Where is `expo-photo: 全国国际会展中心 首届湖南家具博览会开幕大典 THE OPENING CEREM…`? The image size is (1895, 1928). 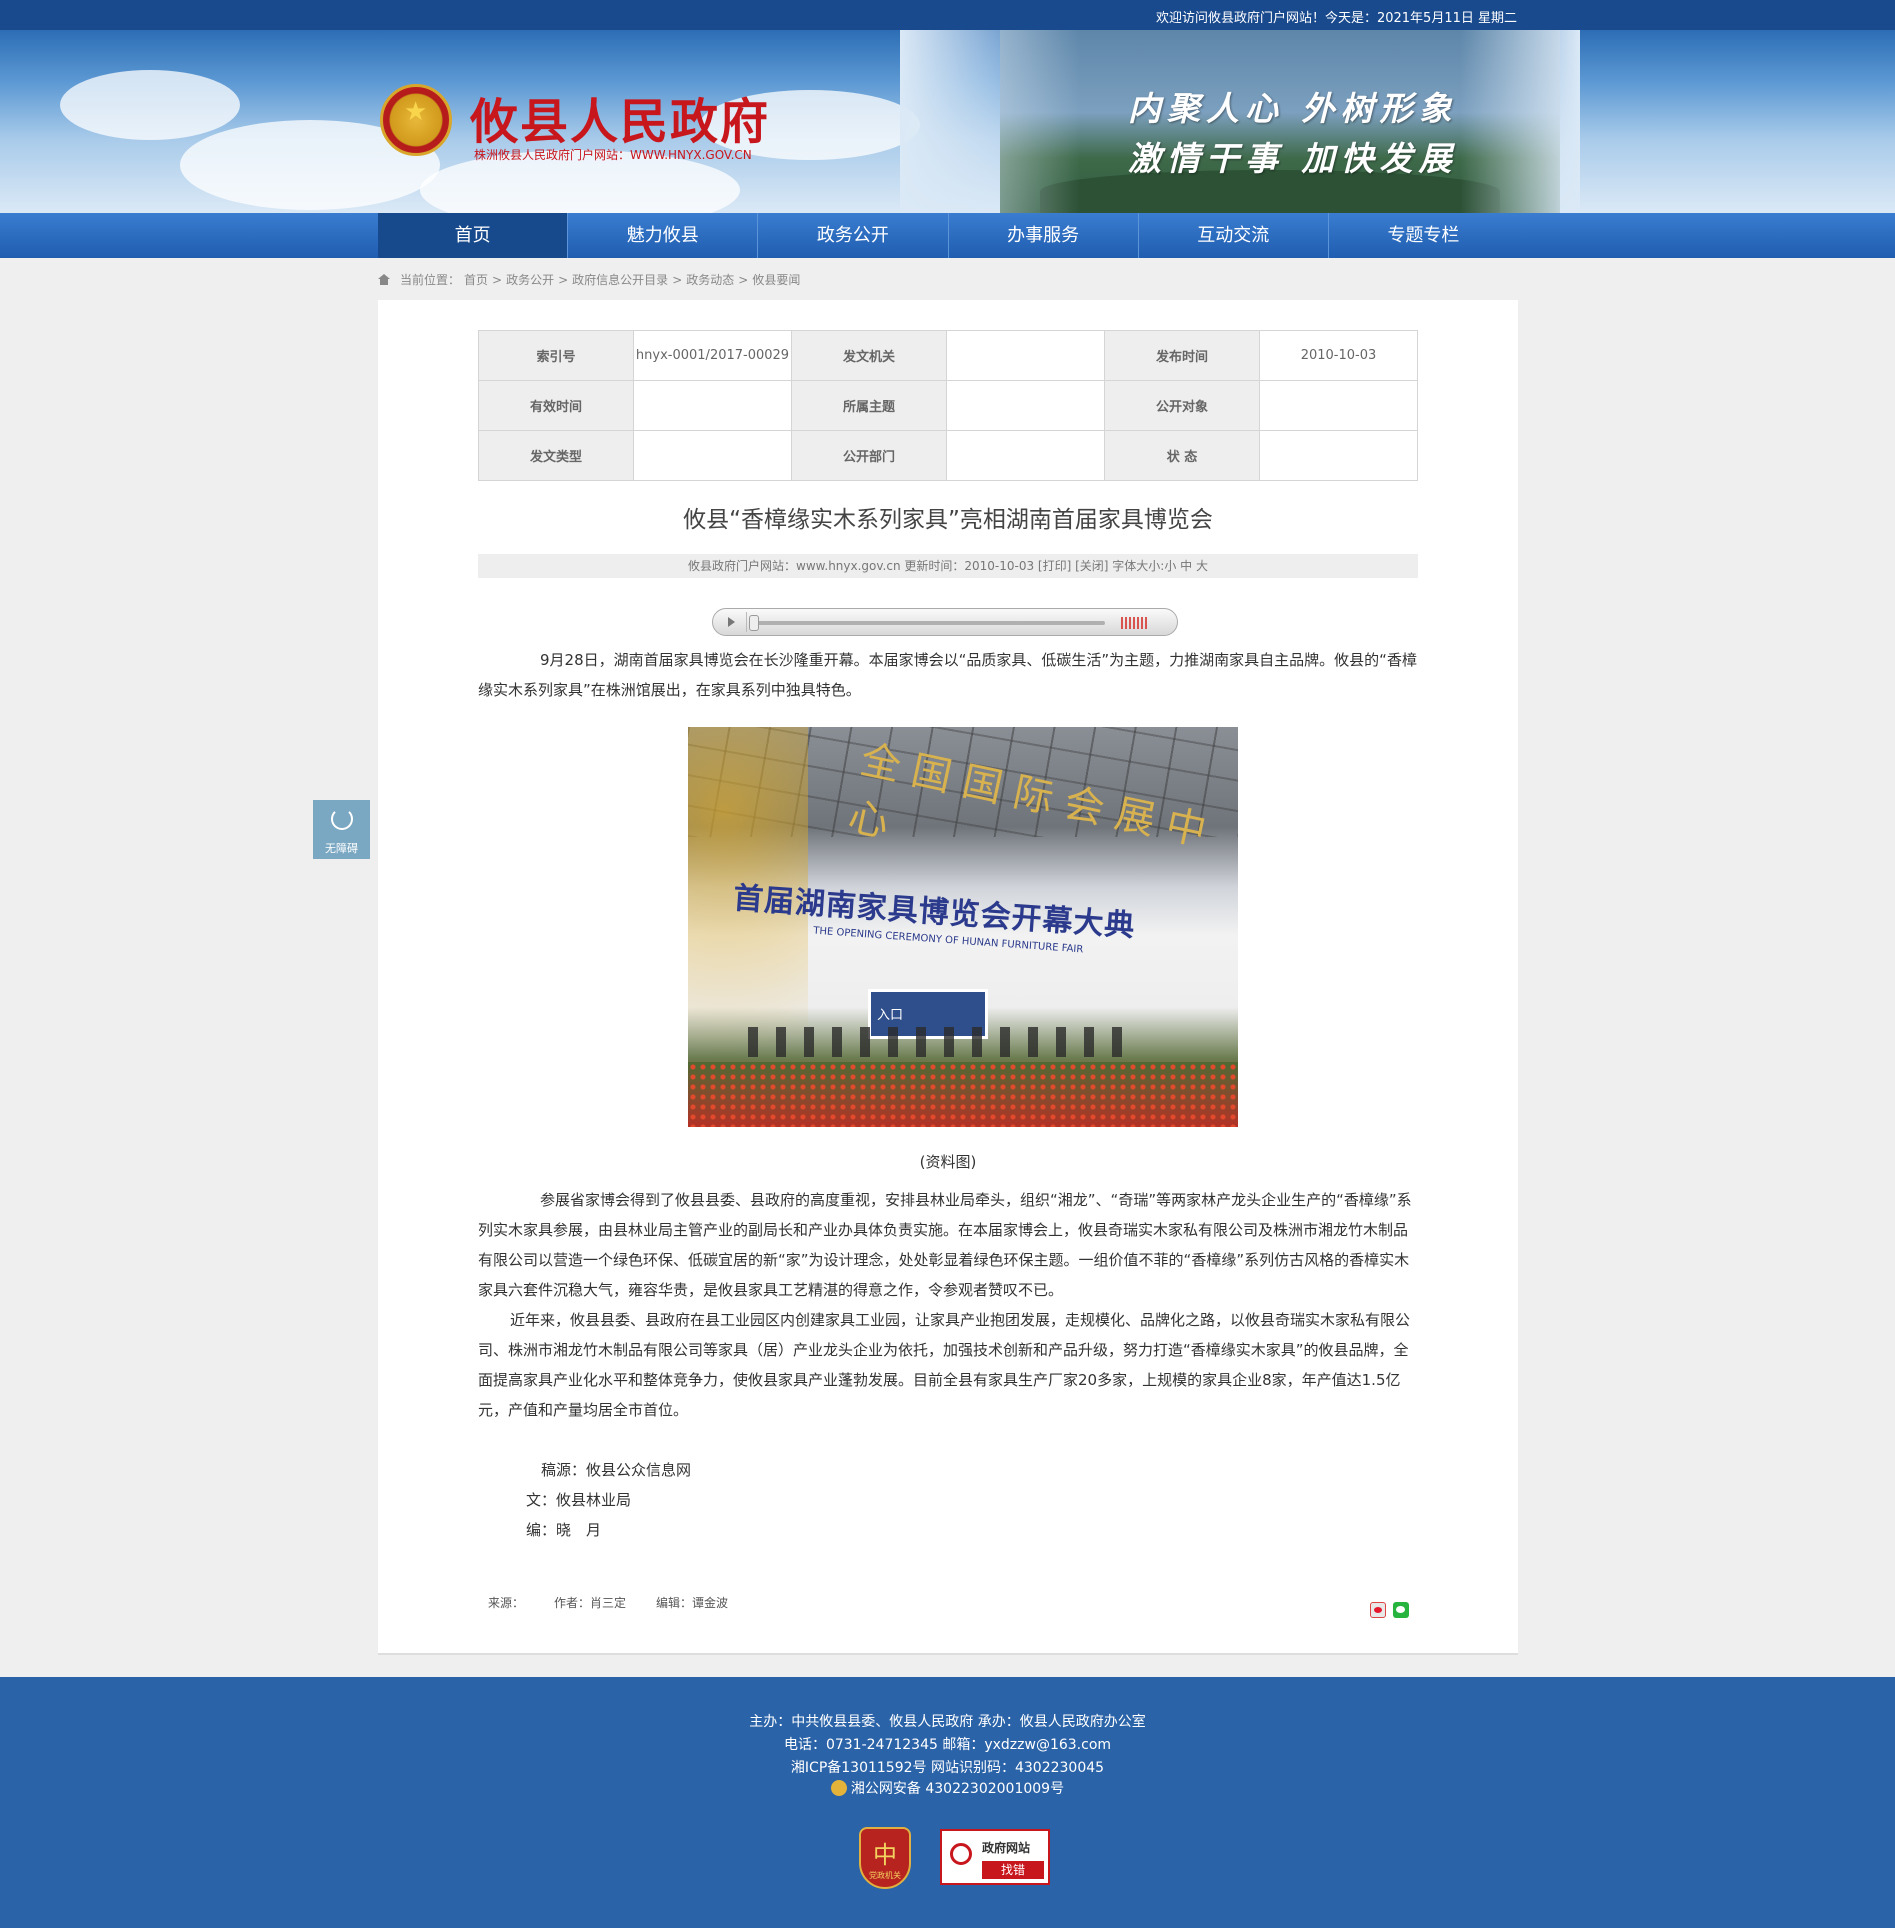
expo-photo: 全国国际会展中心 首届湖南家具博览会开幕大典 THE OPENING CEREM… is located at coordinates (963, 927).